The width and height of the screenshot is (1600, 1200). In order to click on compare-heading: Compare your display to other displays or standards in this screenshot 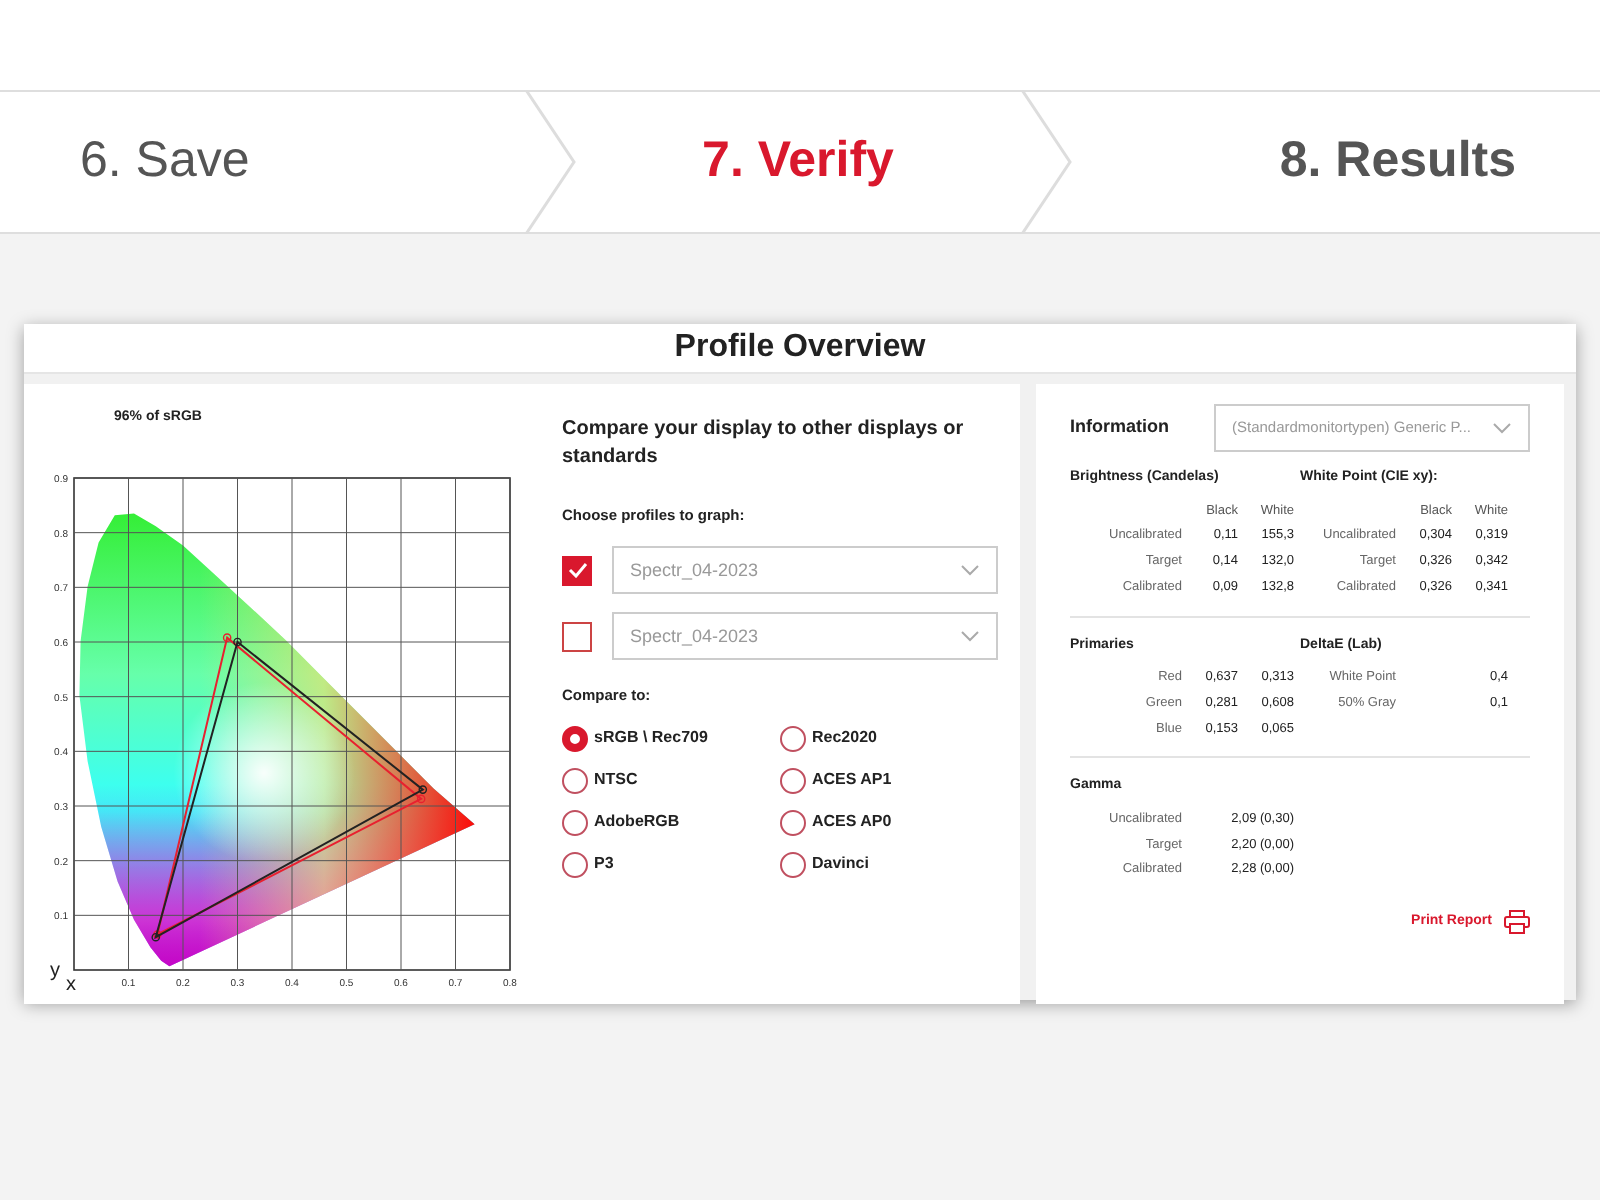, I will do `click(764, 444)`.